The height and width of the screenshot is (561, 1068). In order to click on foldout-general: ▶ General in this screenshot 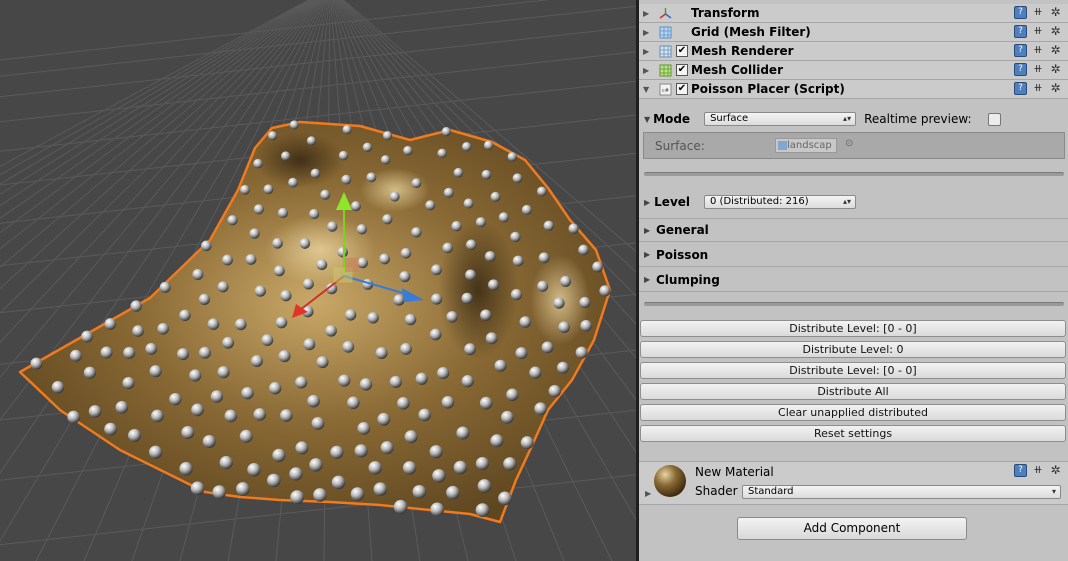, I will do `click(853, 230)`.